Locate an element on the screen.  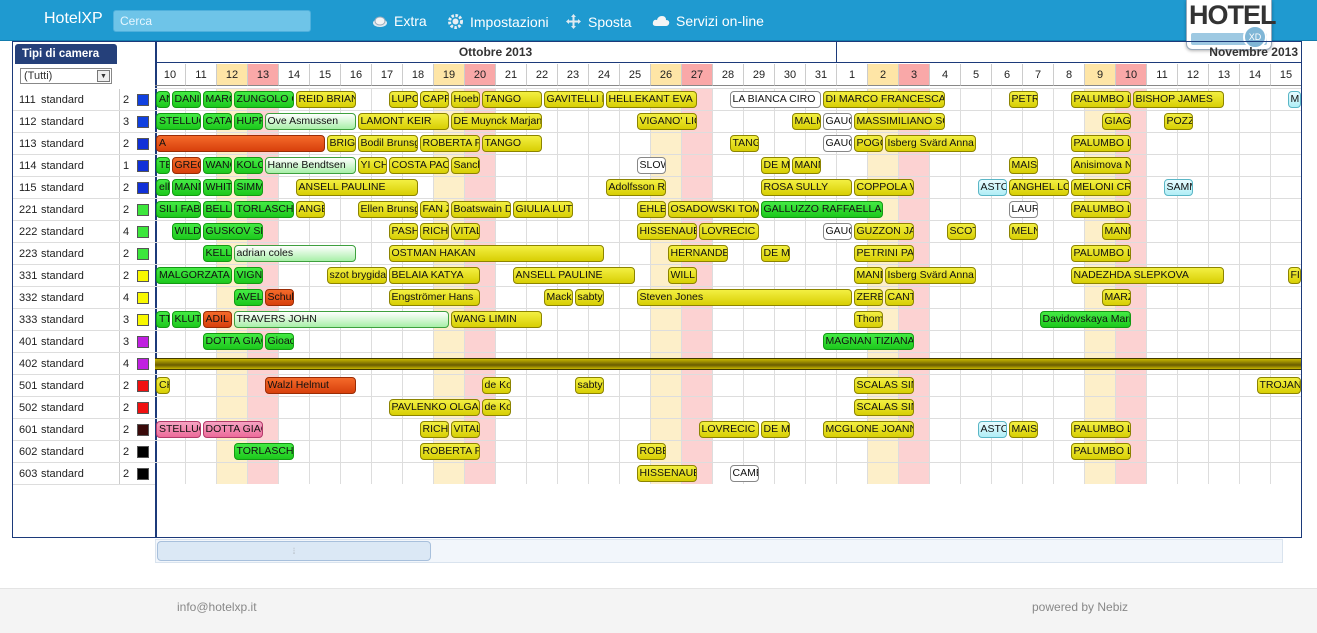
booking-block: ROBER is located at coordinates (651, 451).